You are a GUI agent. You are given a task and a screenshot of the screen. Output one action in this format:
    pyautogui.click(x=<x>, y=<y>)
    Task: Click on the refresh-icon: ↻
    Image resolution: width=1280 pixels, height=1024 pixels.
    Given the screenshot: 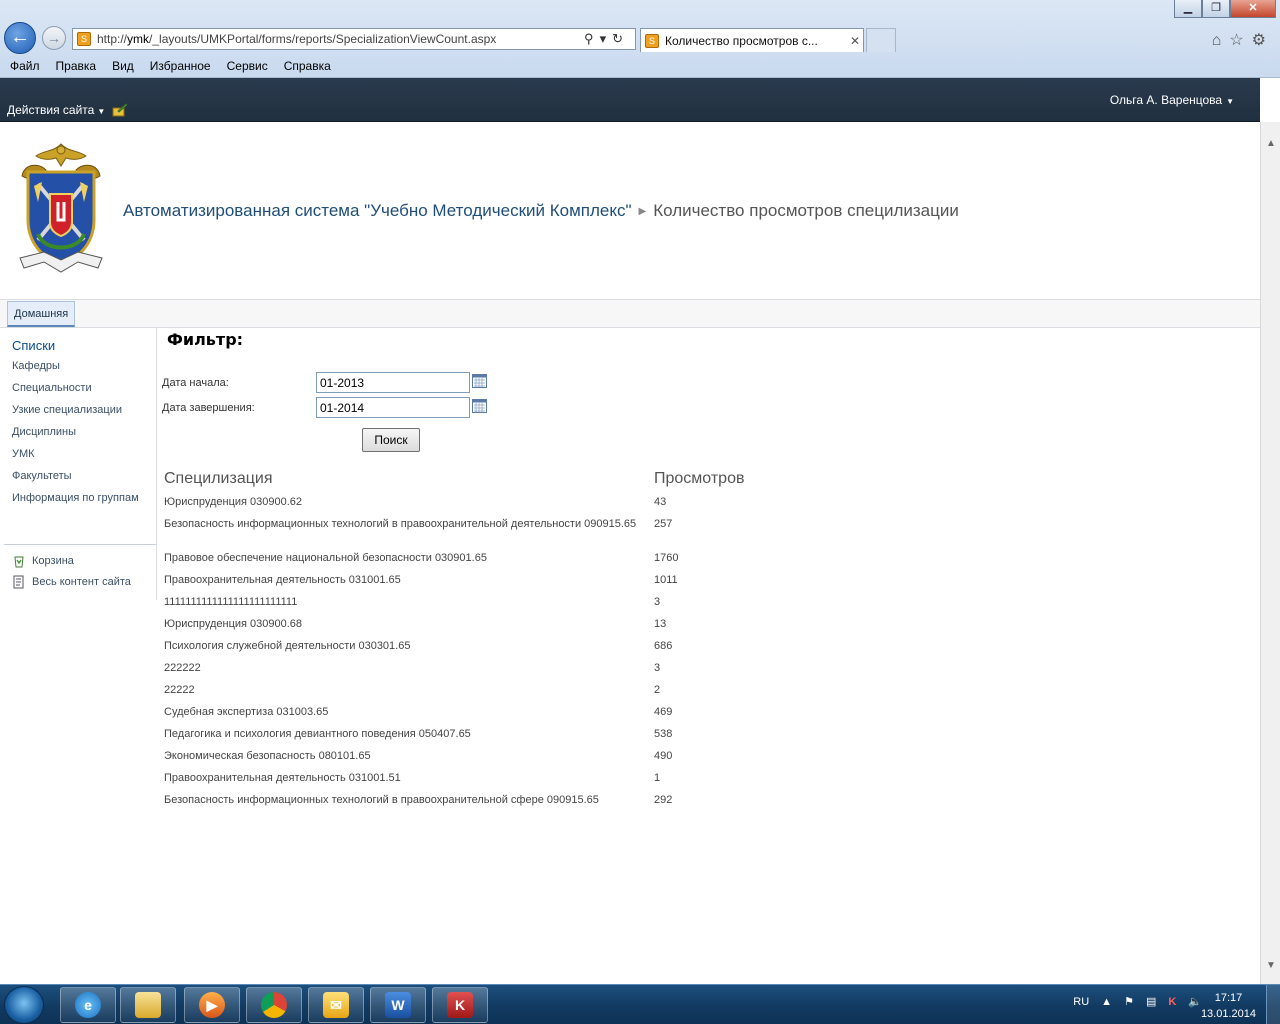 What is the action you would take?
    pyautogui.click(x=620, y=38)
    